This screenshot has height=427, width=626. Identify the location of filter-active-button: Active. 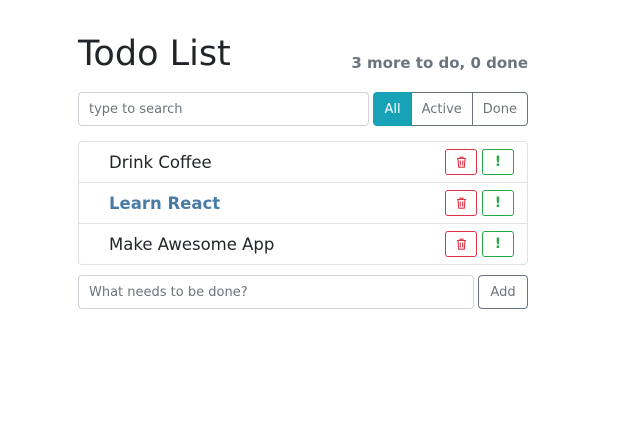
(441, 109).